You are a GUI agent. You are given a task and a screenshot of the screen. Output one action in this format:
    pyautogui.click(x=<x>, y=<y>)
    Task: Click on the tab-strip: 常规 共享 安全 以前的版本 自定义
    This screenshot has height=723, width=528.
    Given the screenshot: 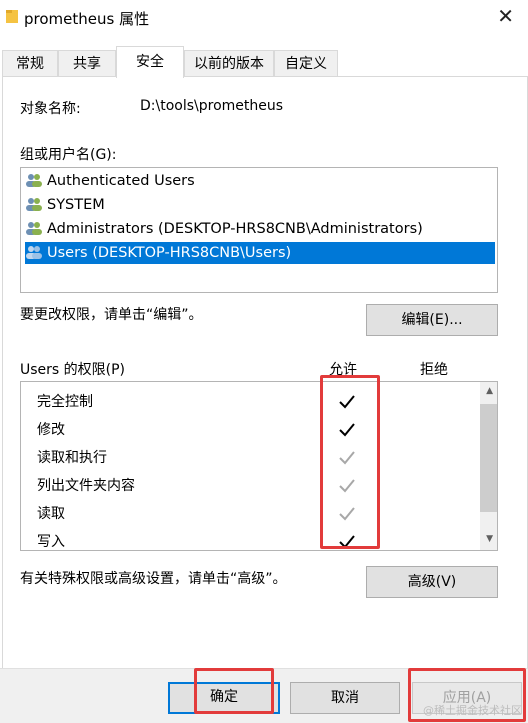 What is the action you would take?
    pyautogui.click(x=264, y=62)
    